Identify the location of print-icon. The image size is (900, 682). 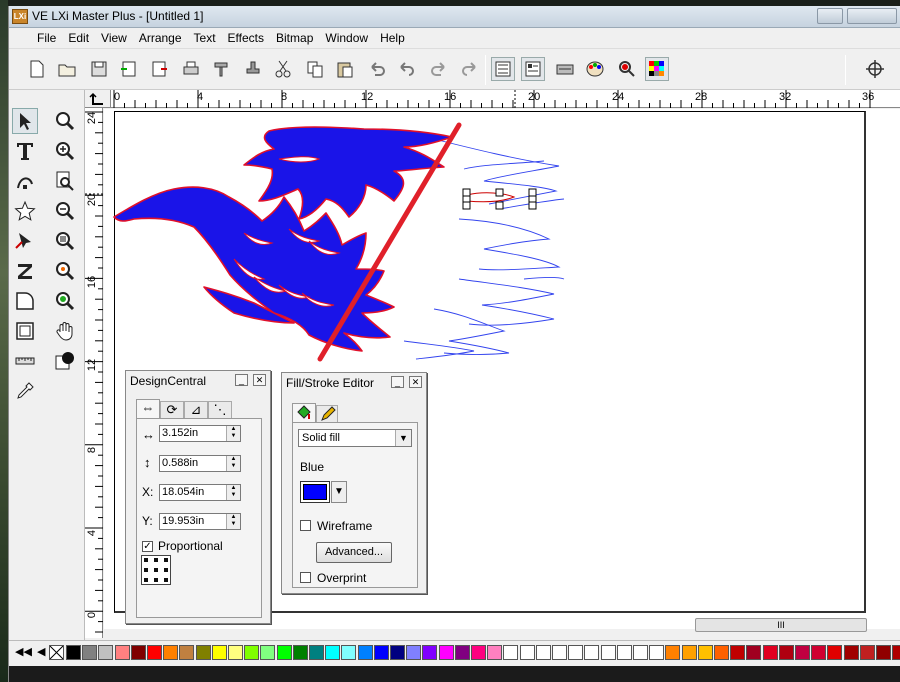
(191, 69).